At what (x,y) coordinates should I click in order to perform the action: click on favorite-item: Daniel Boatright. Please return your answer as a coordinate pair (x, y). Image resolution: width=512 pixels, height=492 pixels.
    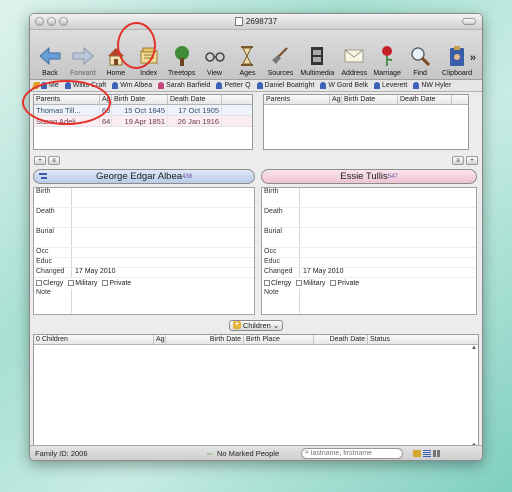
    Looking at the image, I should click on (285, 85).